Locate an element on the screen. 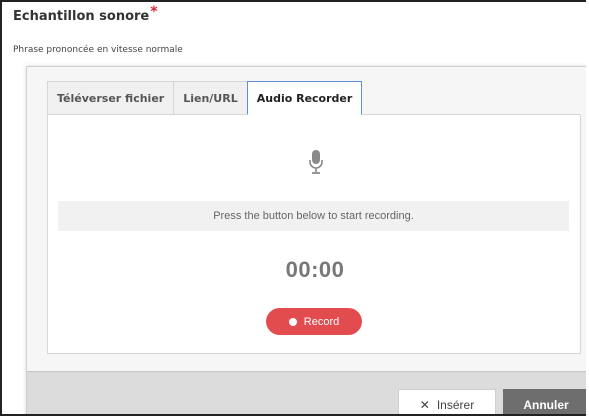  microphone-icon is located at coordinates (316, 162).